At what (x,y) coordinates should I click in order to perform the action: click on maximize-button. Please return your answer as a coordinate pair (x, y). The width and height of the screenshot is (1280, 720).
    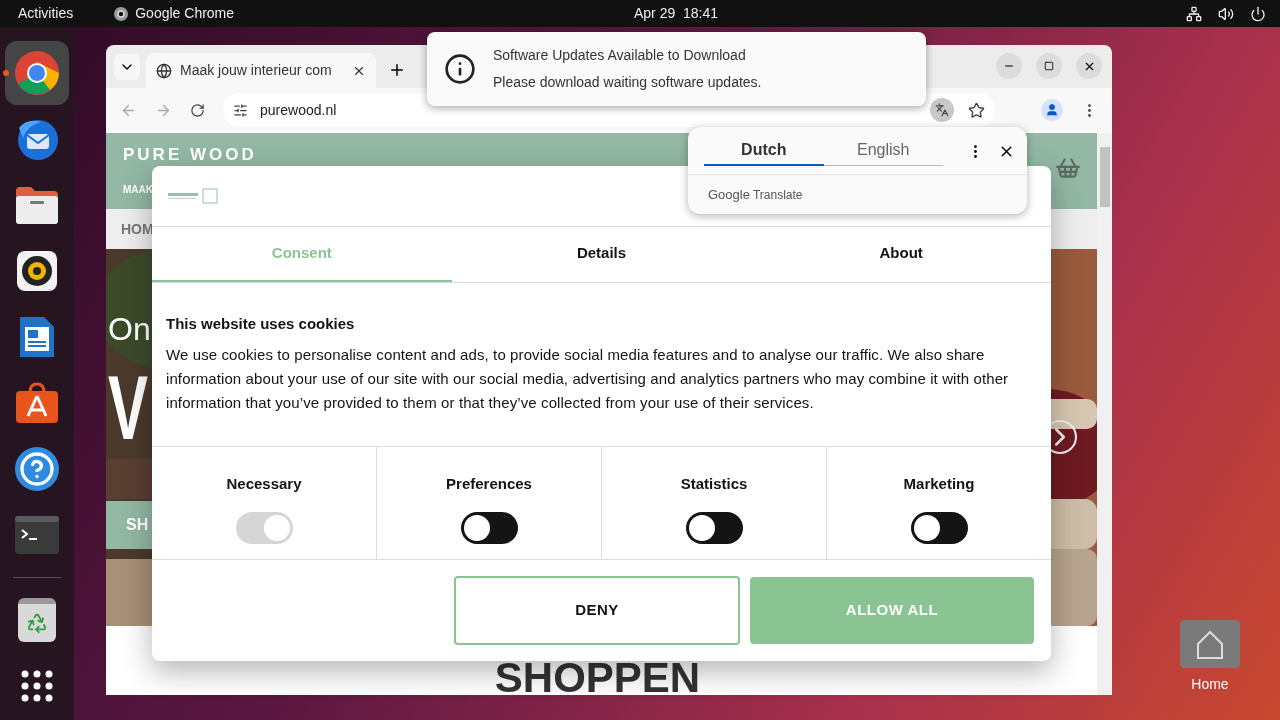
    Looking at the image, I should click on (1049, 66).